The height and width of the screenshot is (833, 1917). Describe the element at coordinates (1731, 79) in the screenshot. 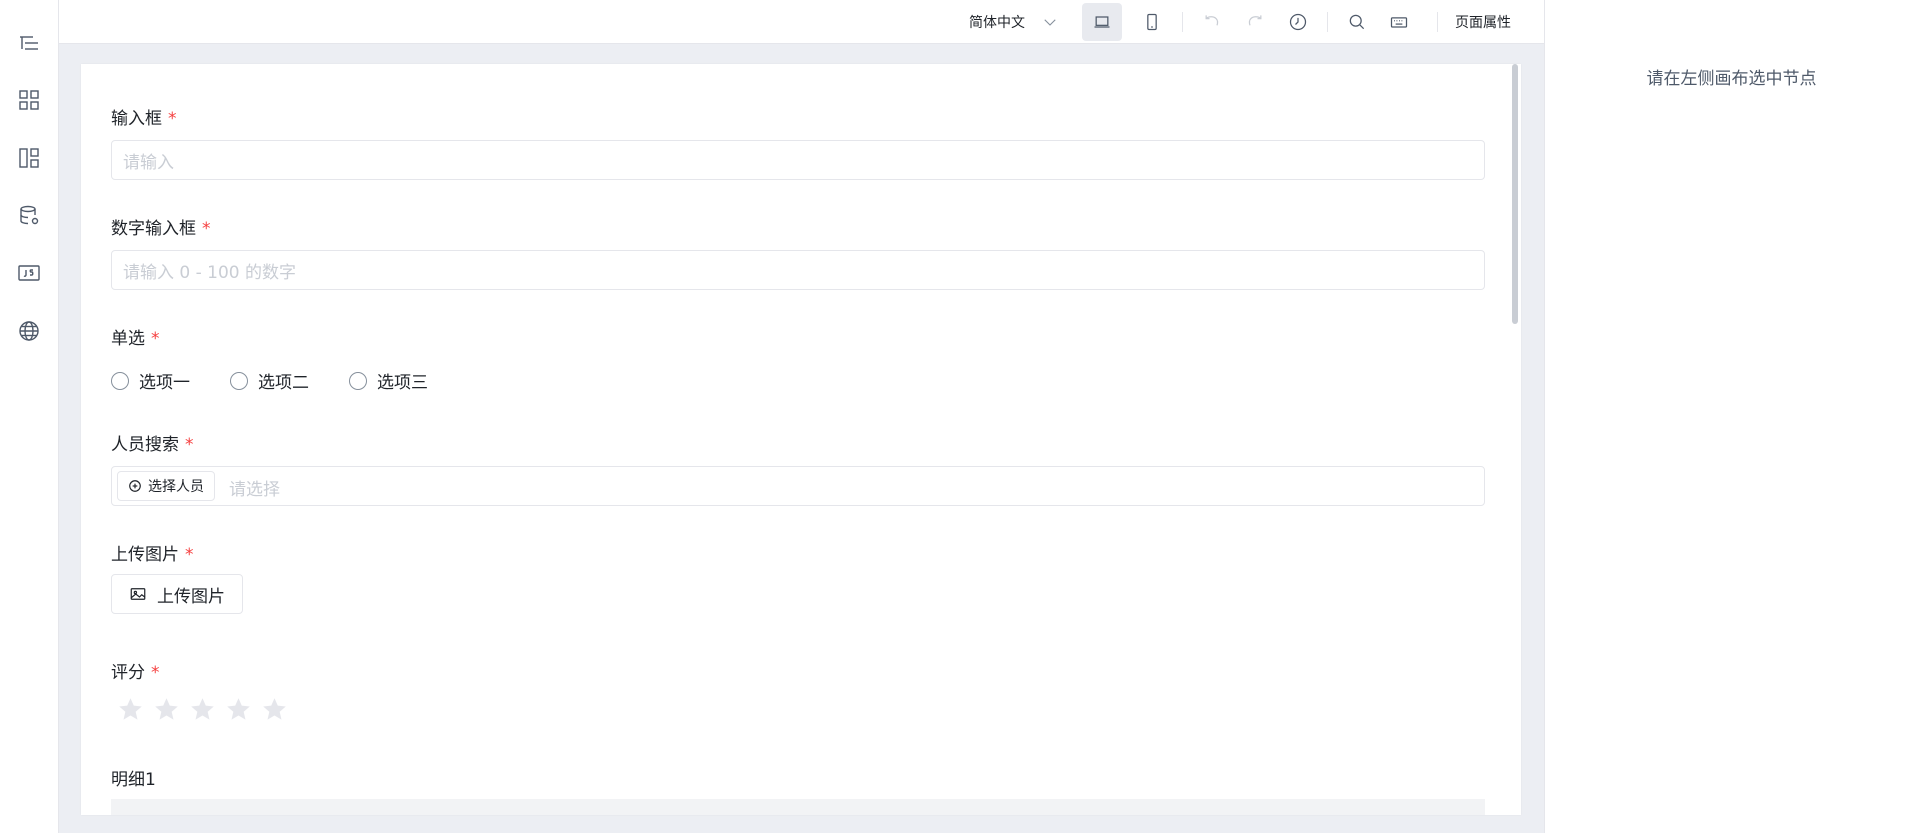

I see `empty-selection-hint: 请在左侧画布选中节点` at that location.